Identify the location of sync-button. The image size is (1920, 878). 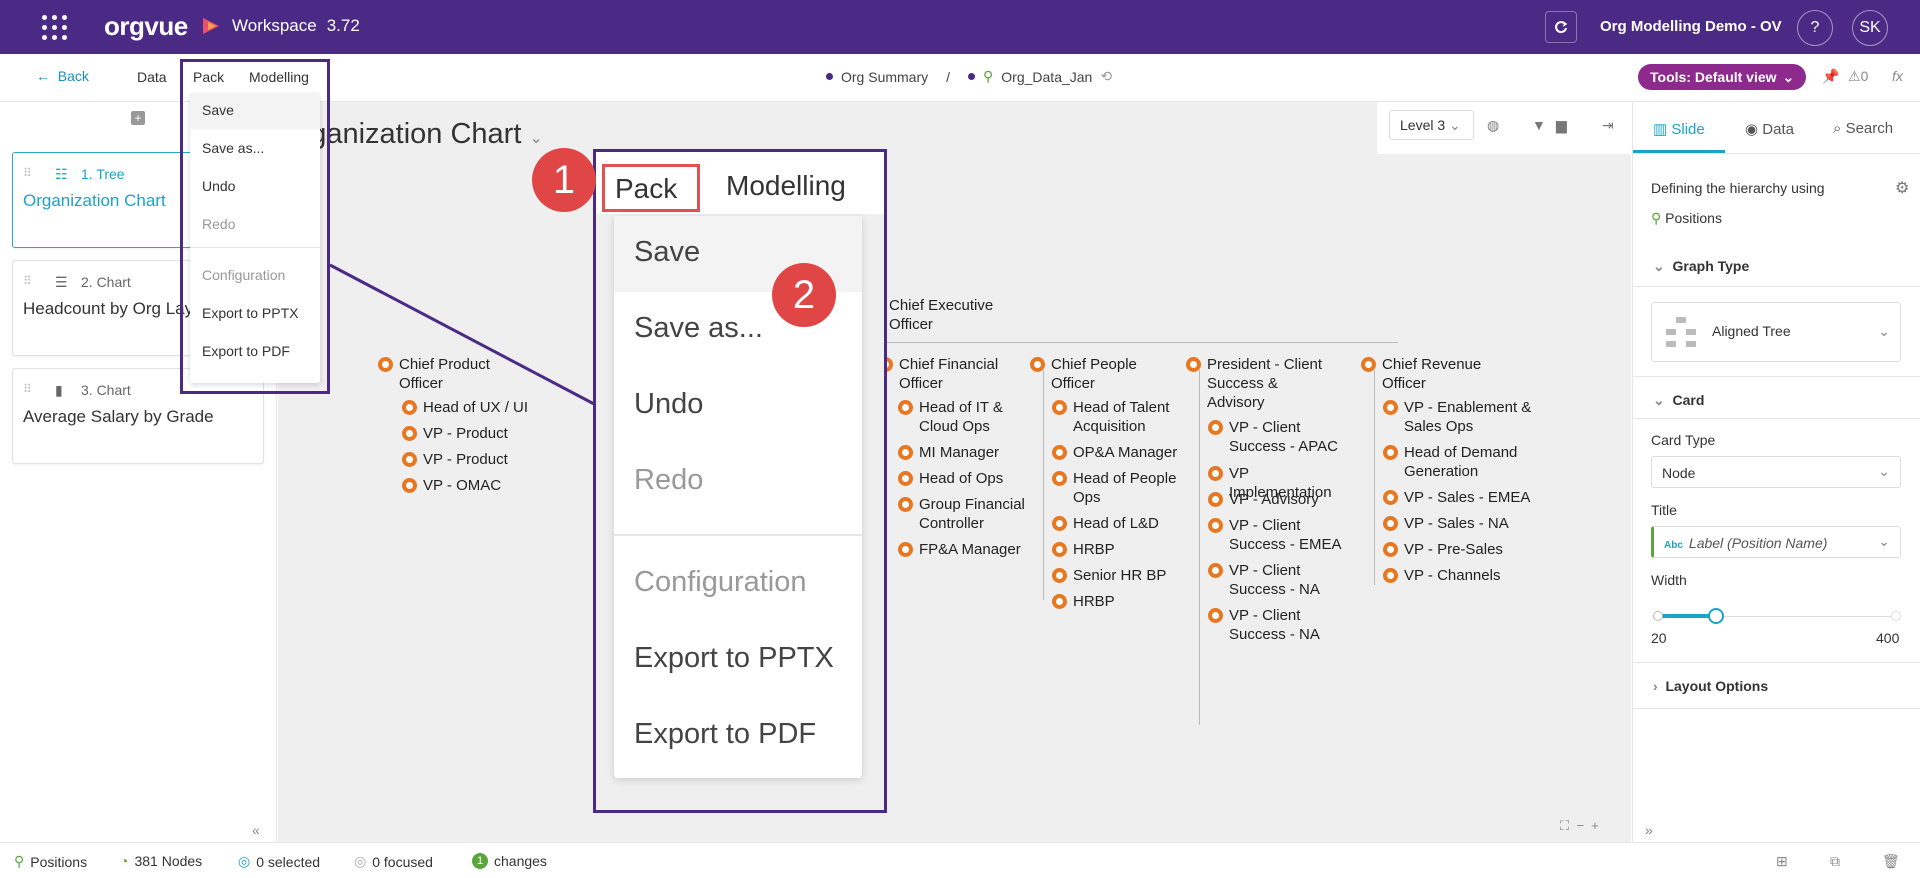
(1561, 27).